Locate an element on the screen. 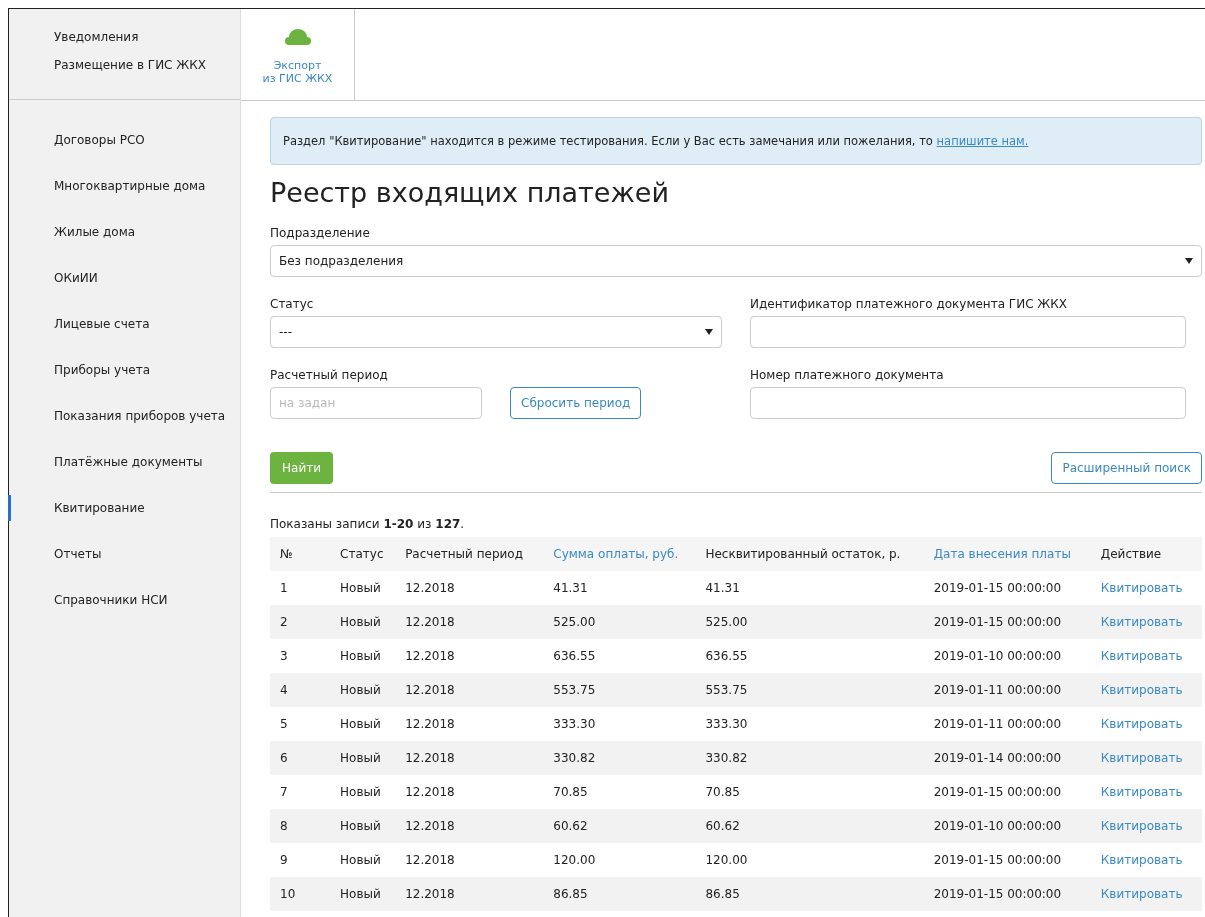 This screenshot has width=1205, height=917. sidebar-link: Уведомления is located at coordinates (124, 37).